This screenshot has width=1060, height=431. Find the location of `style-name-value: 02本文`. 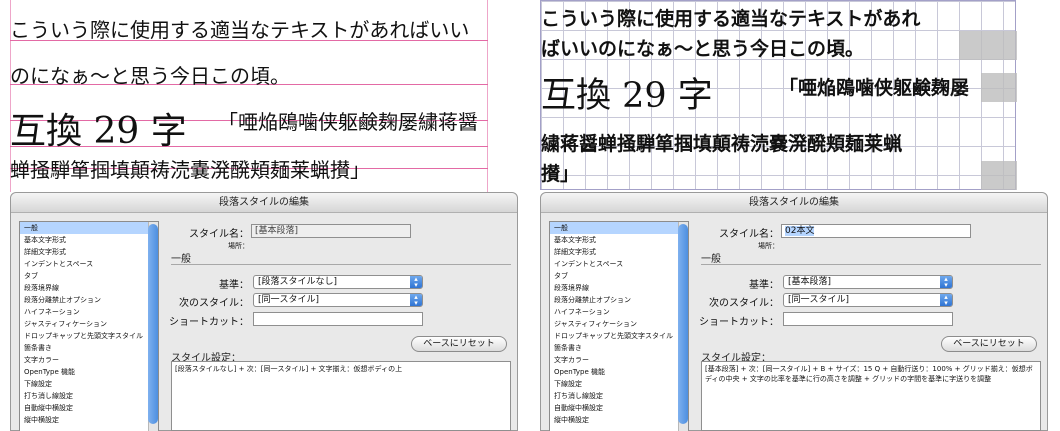

style-name-value: 02本文 is located at coordinates (800, 231).